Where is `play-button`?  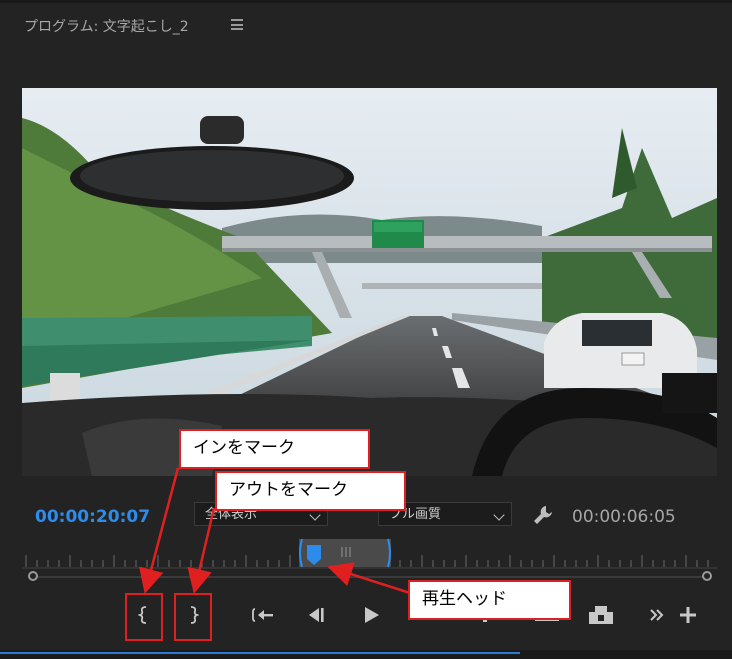
play-button is located at coordinates (371, 615).